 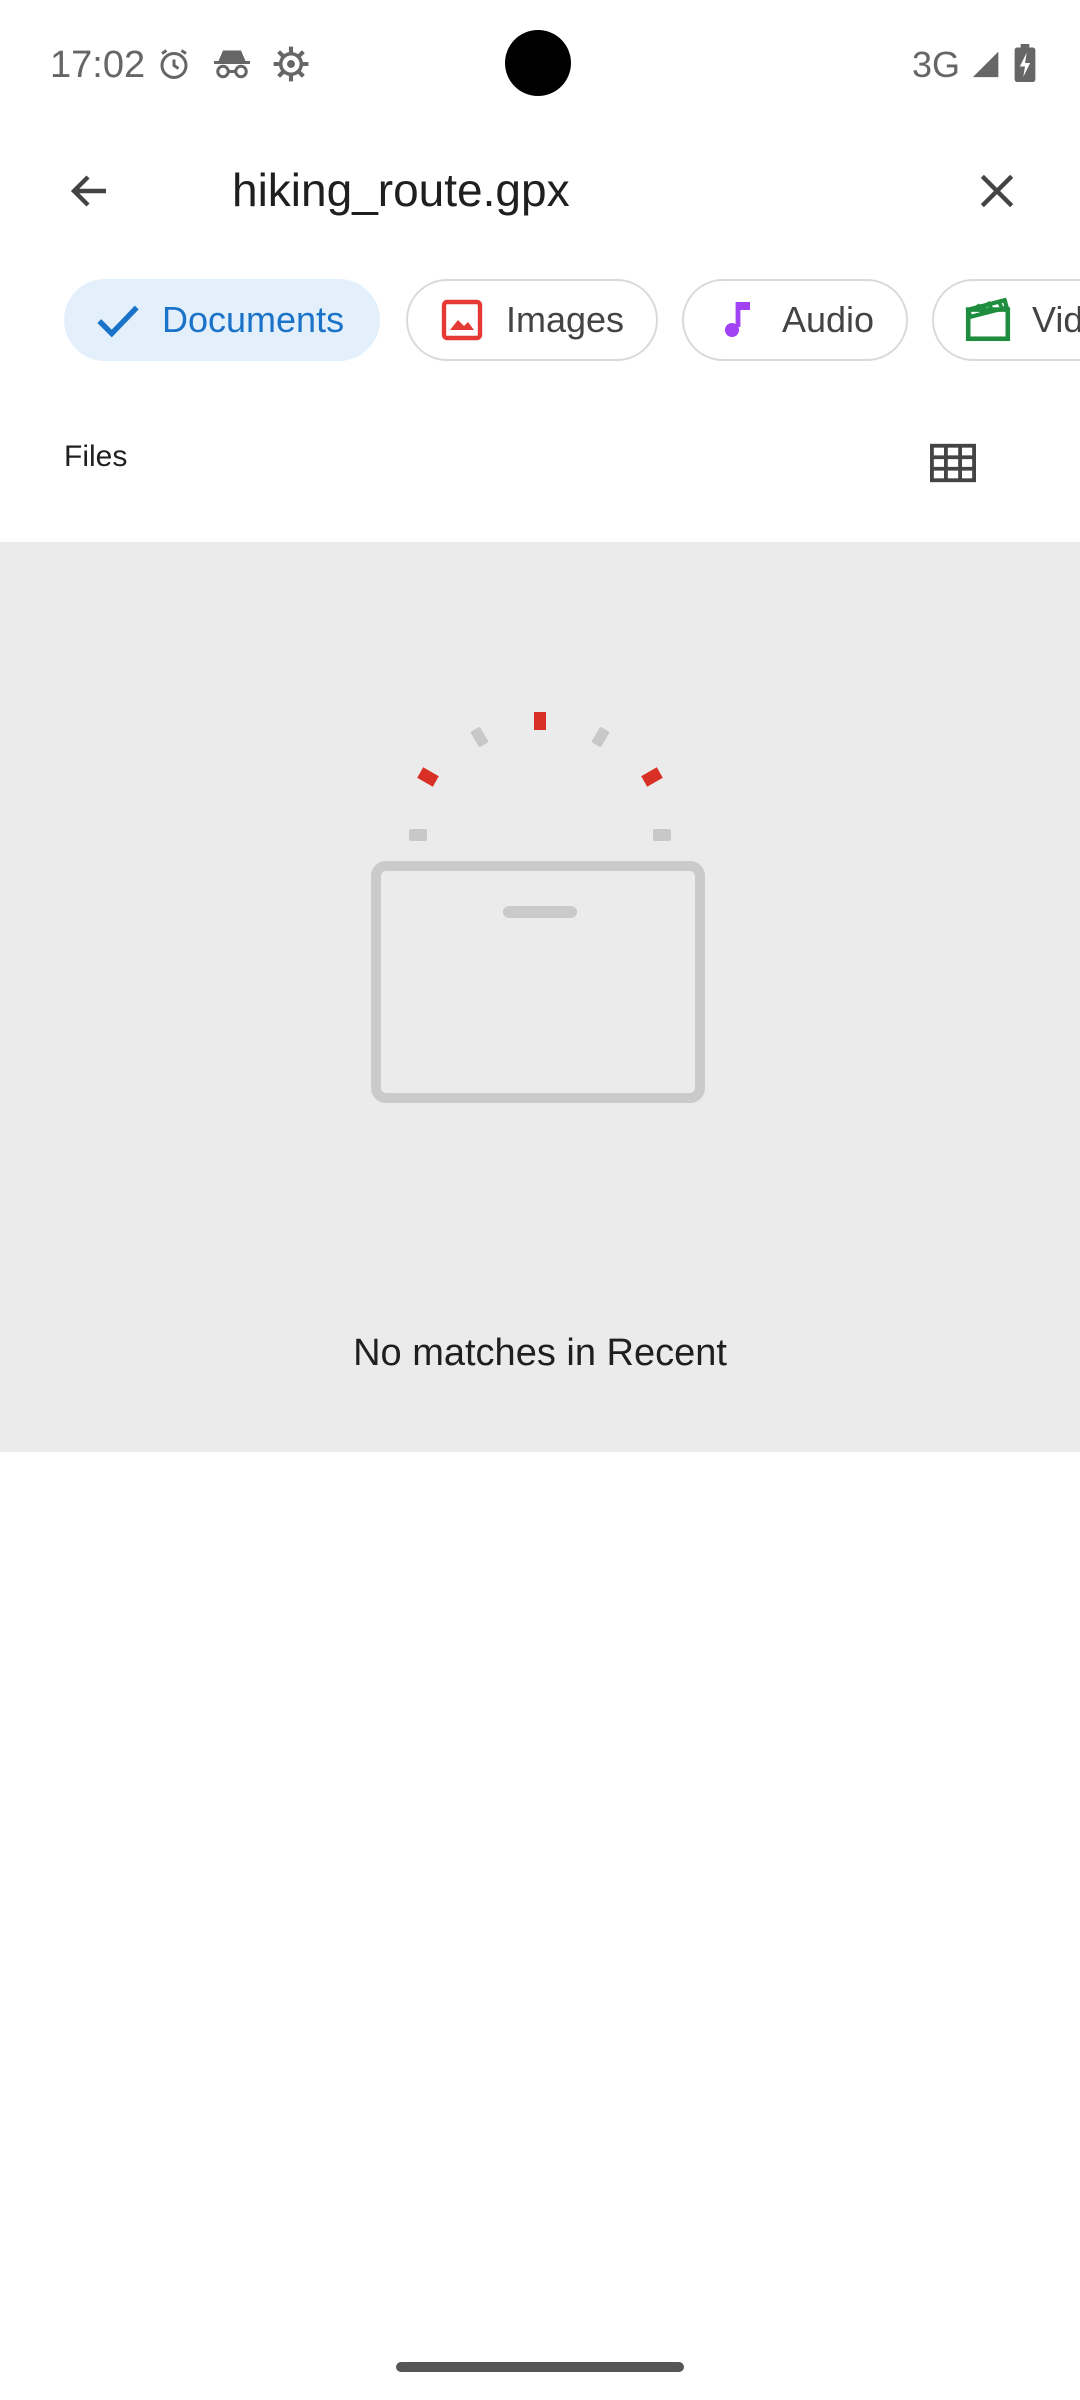 I want to click on close-icon, so click(x=997, y=191).